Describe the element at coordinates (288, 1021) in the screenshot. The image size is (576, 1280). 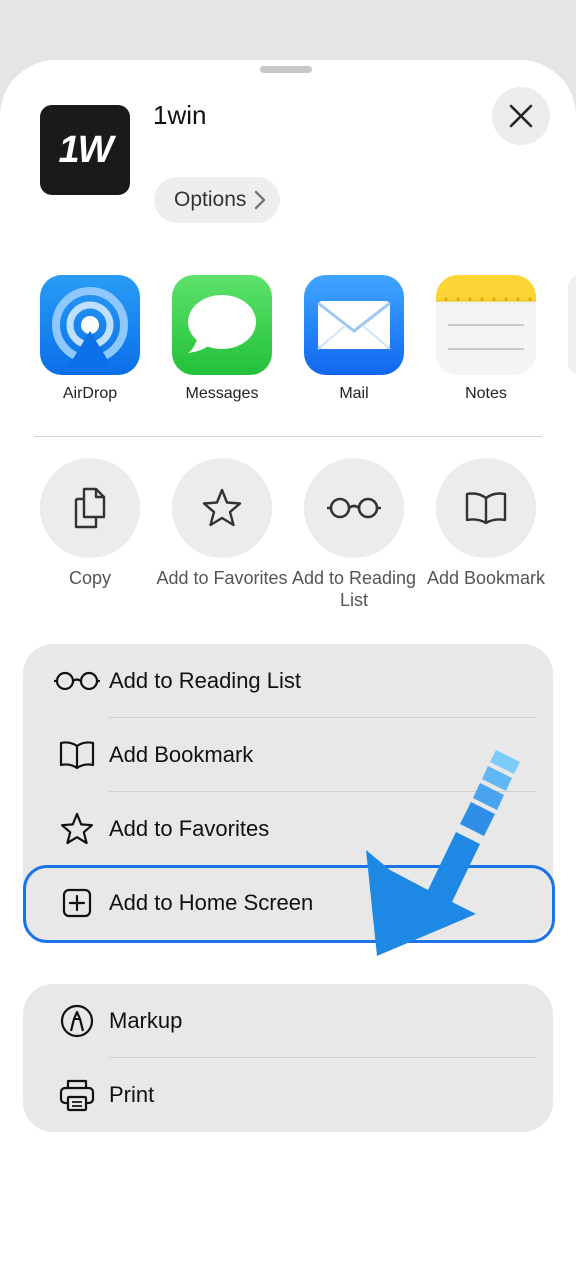
I see `list-item-markup: Markup` at that location.